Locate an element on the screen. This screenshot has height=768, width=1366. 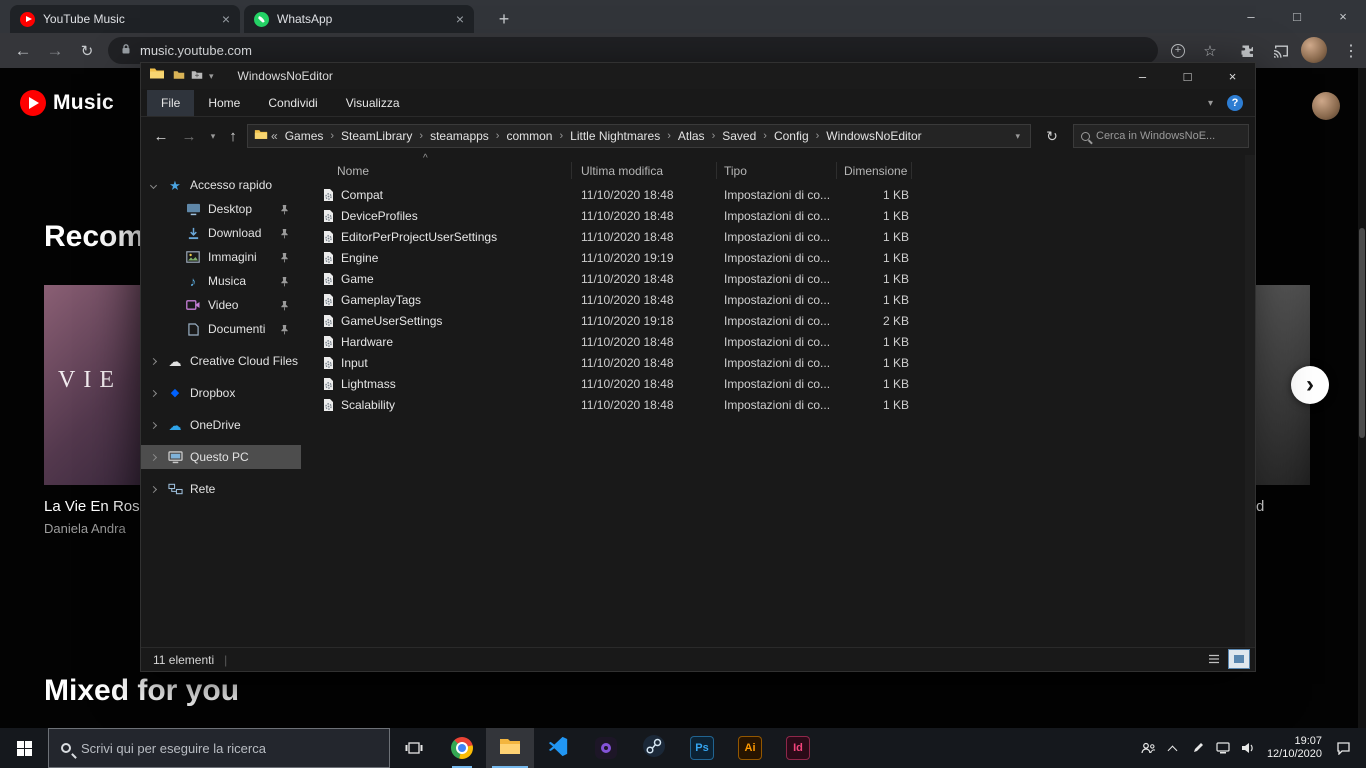
taskbar-file-explorer-button is located at coordinates (510, 748).